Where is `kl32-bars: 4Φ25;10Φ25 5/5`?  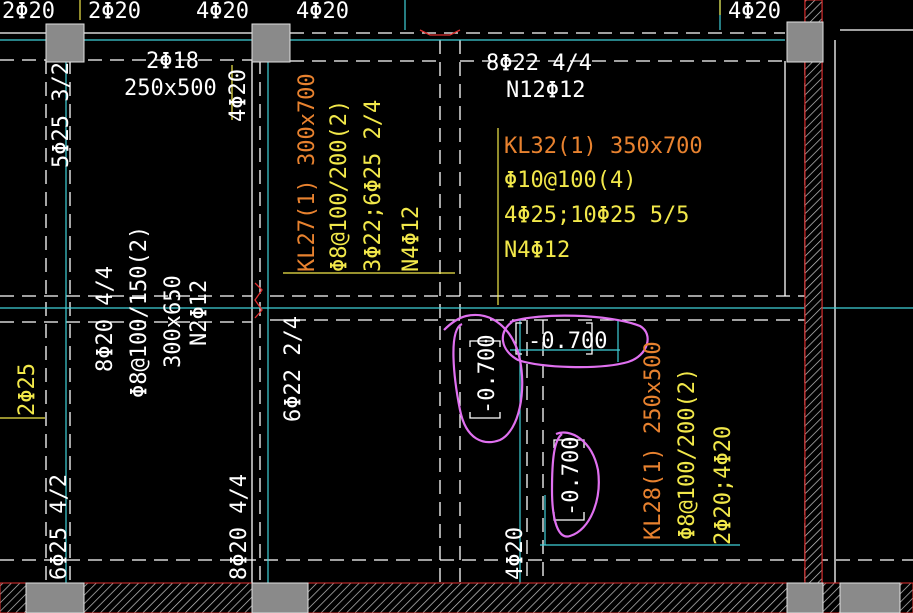 kl32-bars: 4Φ25;10Φ25 5/5 is located at coordinates (596, 215).